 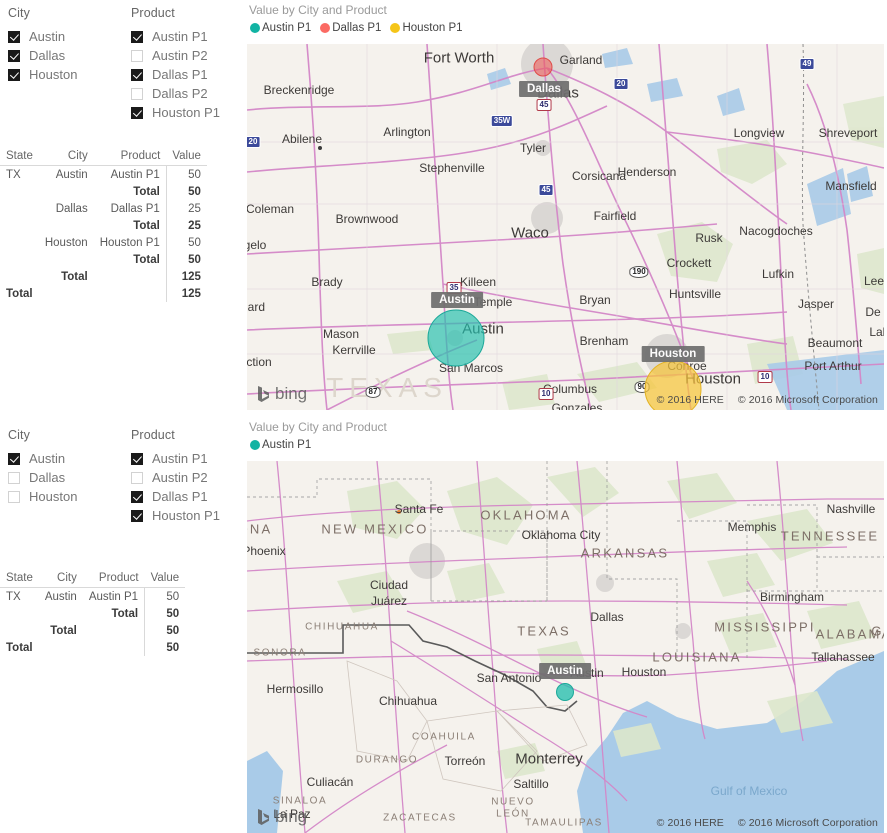 What do you see at coordinates (165, 613) in the screenshot?
I see `cell-value-total: 50` at bounding box center [165, 613].